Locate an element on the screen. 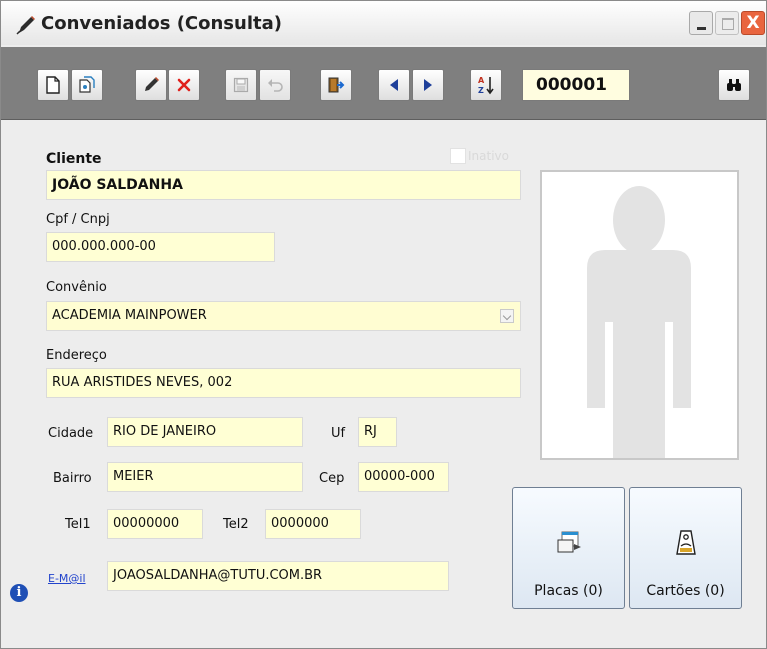 This screenshot has height=649, width=767. tel1-field: 00000000 is located at coordinates (155, 524).